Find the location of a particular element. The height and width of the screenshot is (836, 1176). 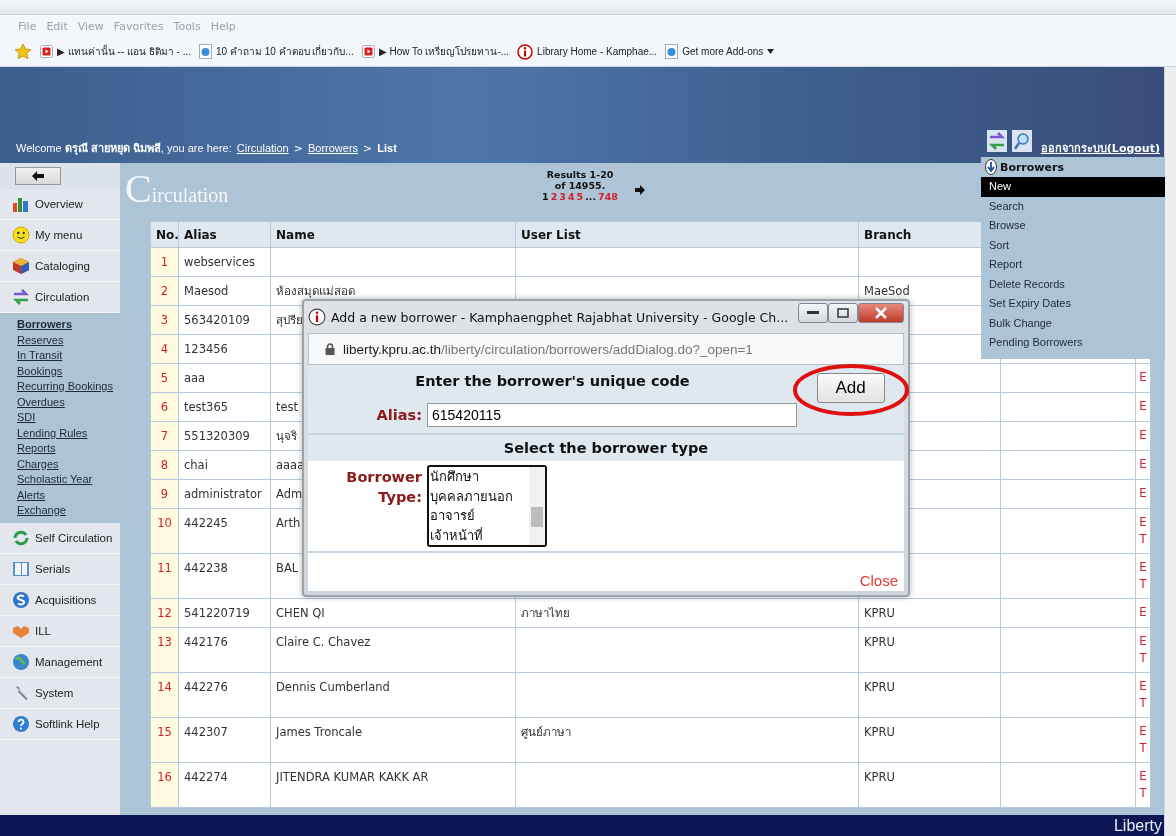

row-number: 16 is located at coordinates (164, 785).